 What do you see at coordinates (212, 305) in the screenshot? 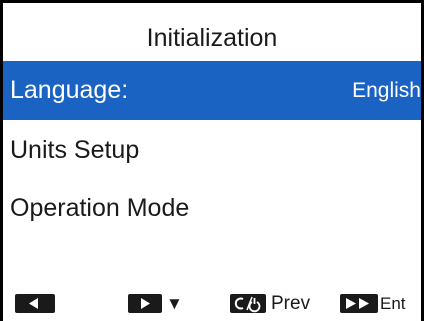
I see `softkey-bar: ▼ Prev Ent` at bounding box center [212, 305].